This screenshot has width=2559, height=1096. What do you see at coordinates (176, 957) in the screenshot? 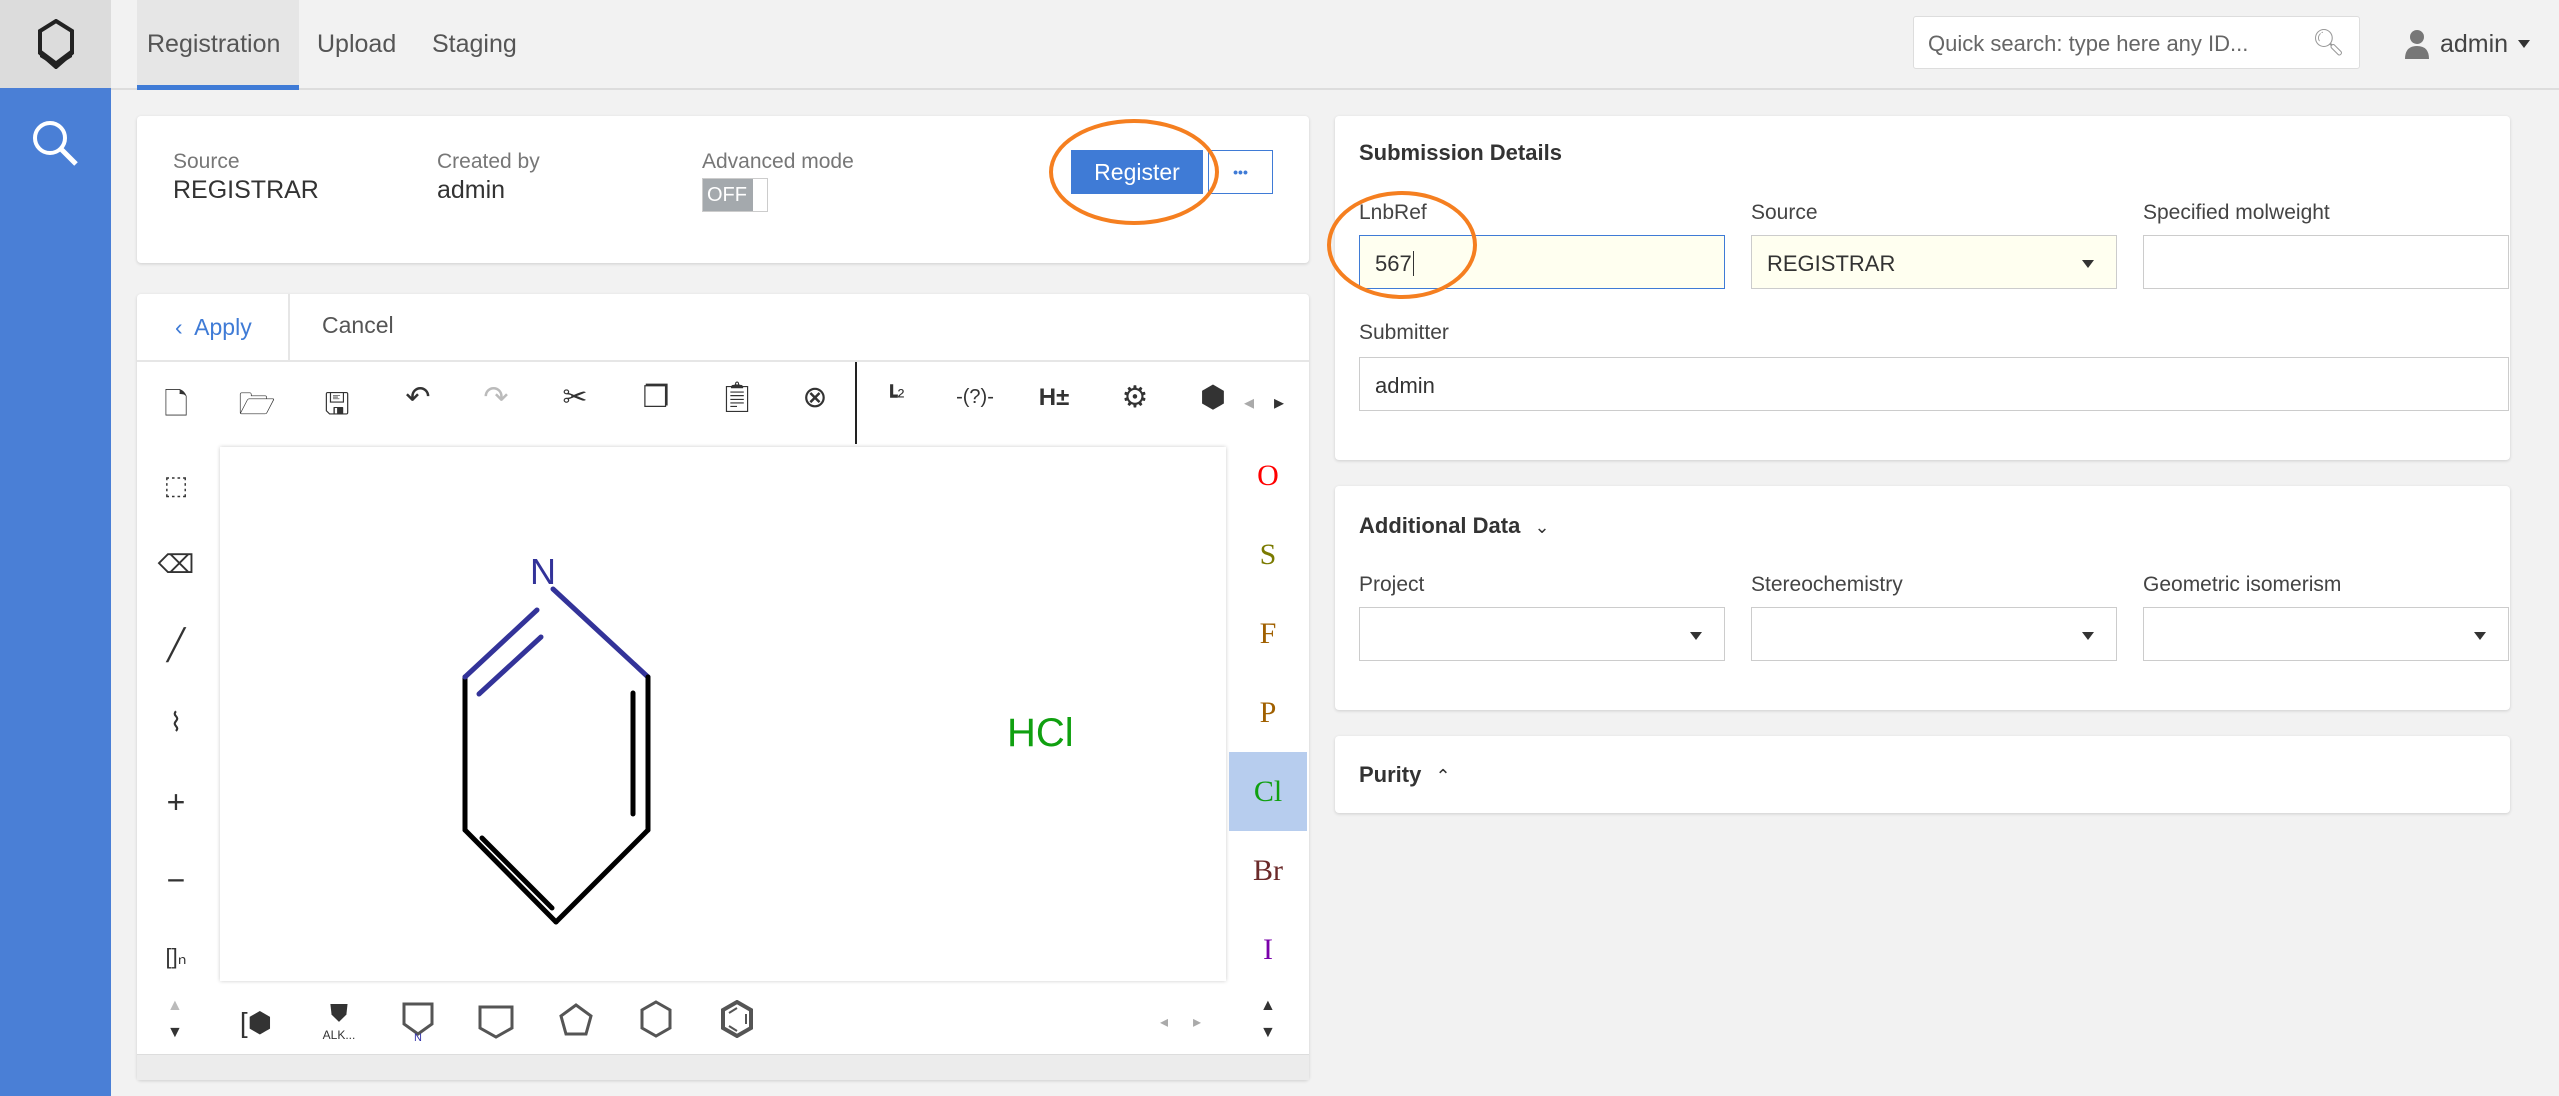
I see `sgroup-icon: []ₙ` at bounding box center [176, 957].